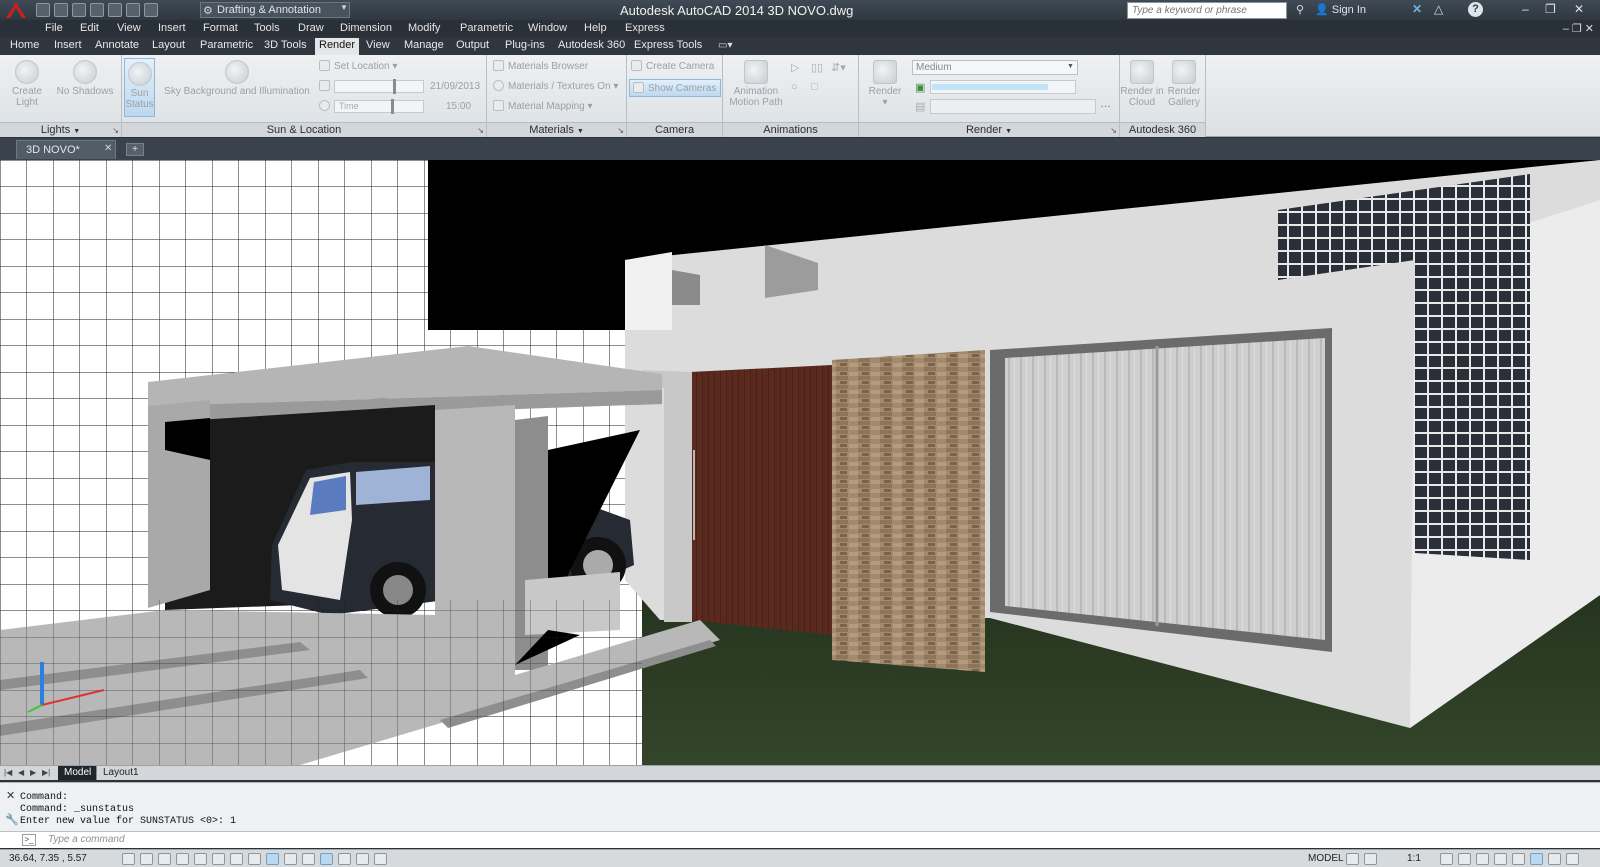  What do you see at coordinates (29, 840) in the screenshot?
I see `command-prompt-icon: >_` at bounding box center [29, 840].